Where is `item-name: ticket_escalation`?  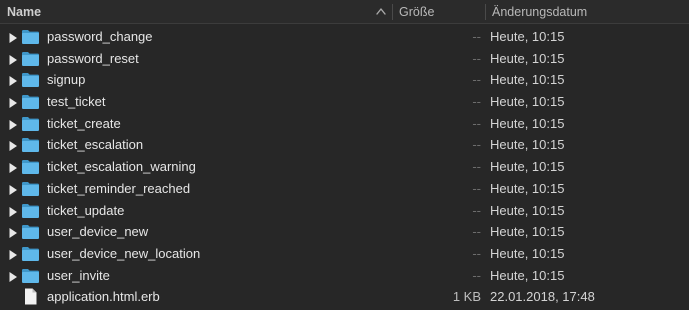
item-name: ticket_escalation is located at coordinates (95, 145).